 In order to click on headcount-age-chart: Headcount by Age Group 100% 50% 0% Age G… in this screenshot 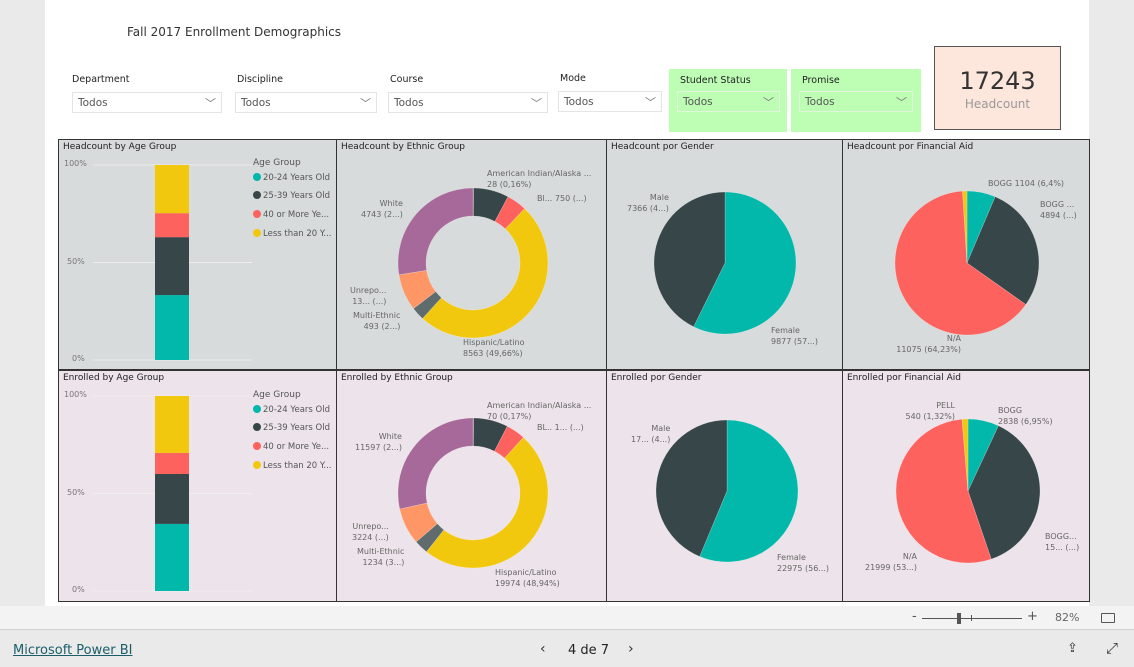, I will do `click(197, 254)`.